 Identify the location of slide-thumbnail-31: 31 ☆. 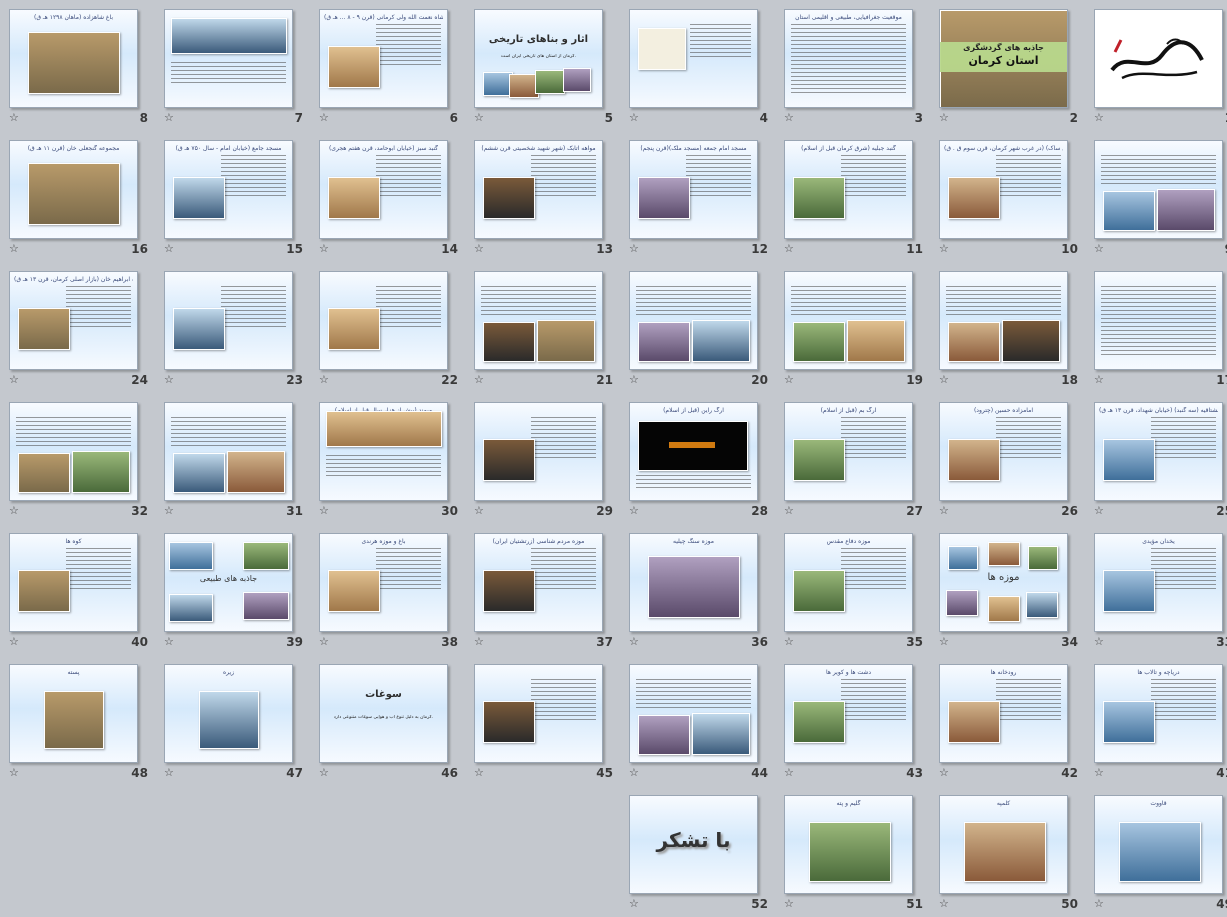
(233, 458).